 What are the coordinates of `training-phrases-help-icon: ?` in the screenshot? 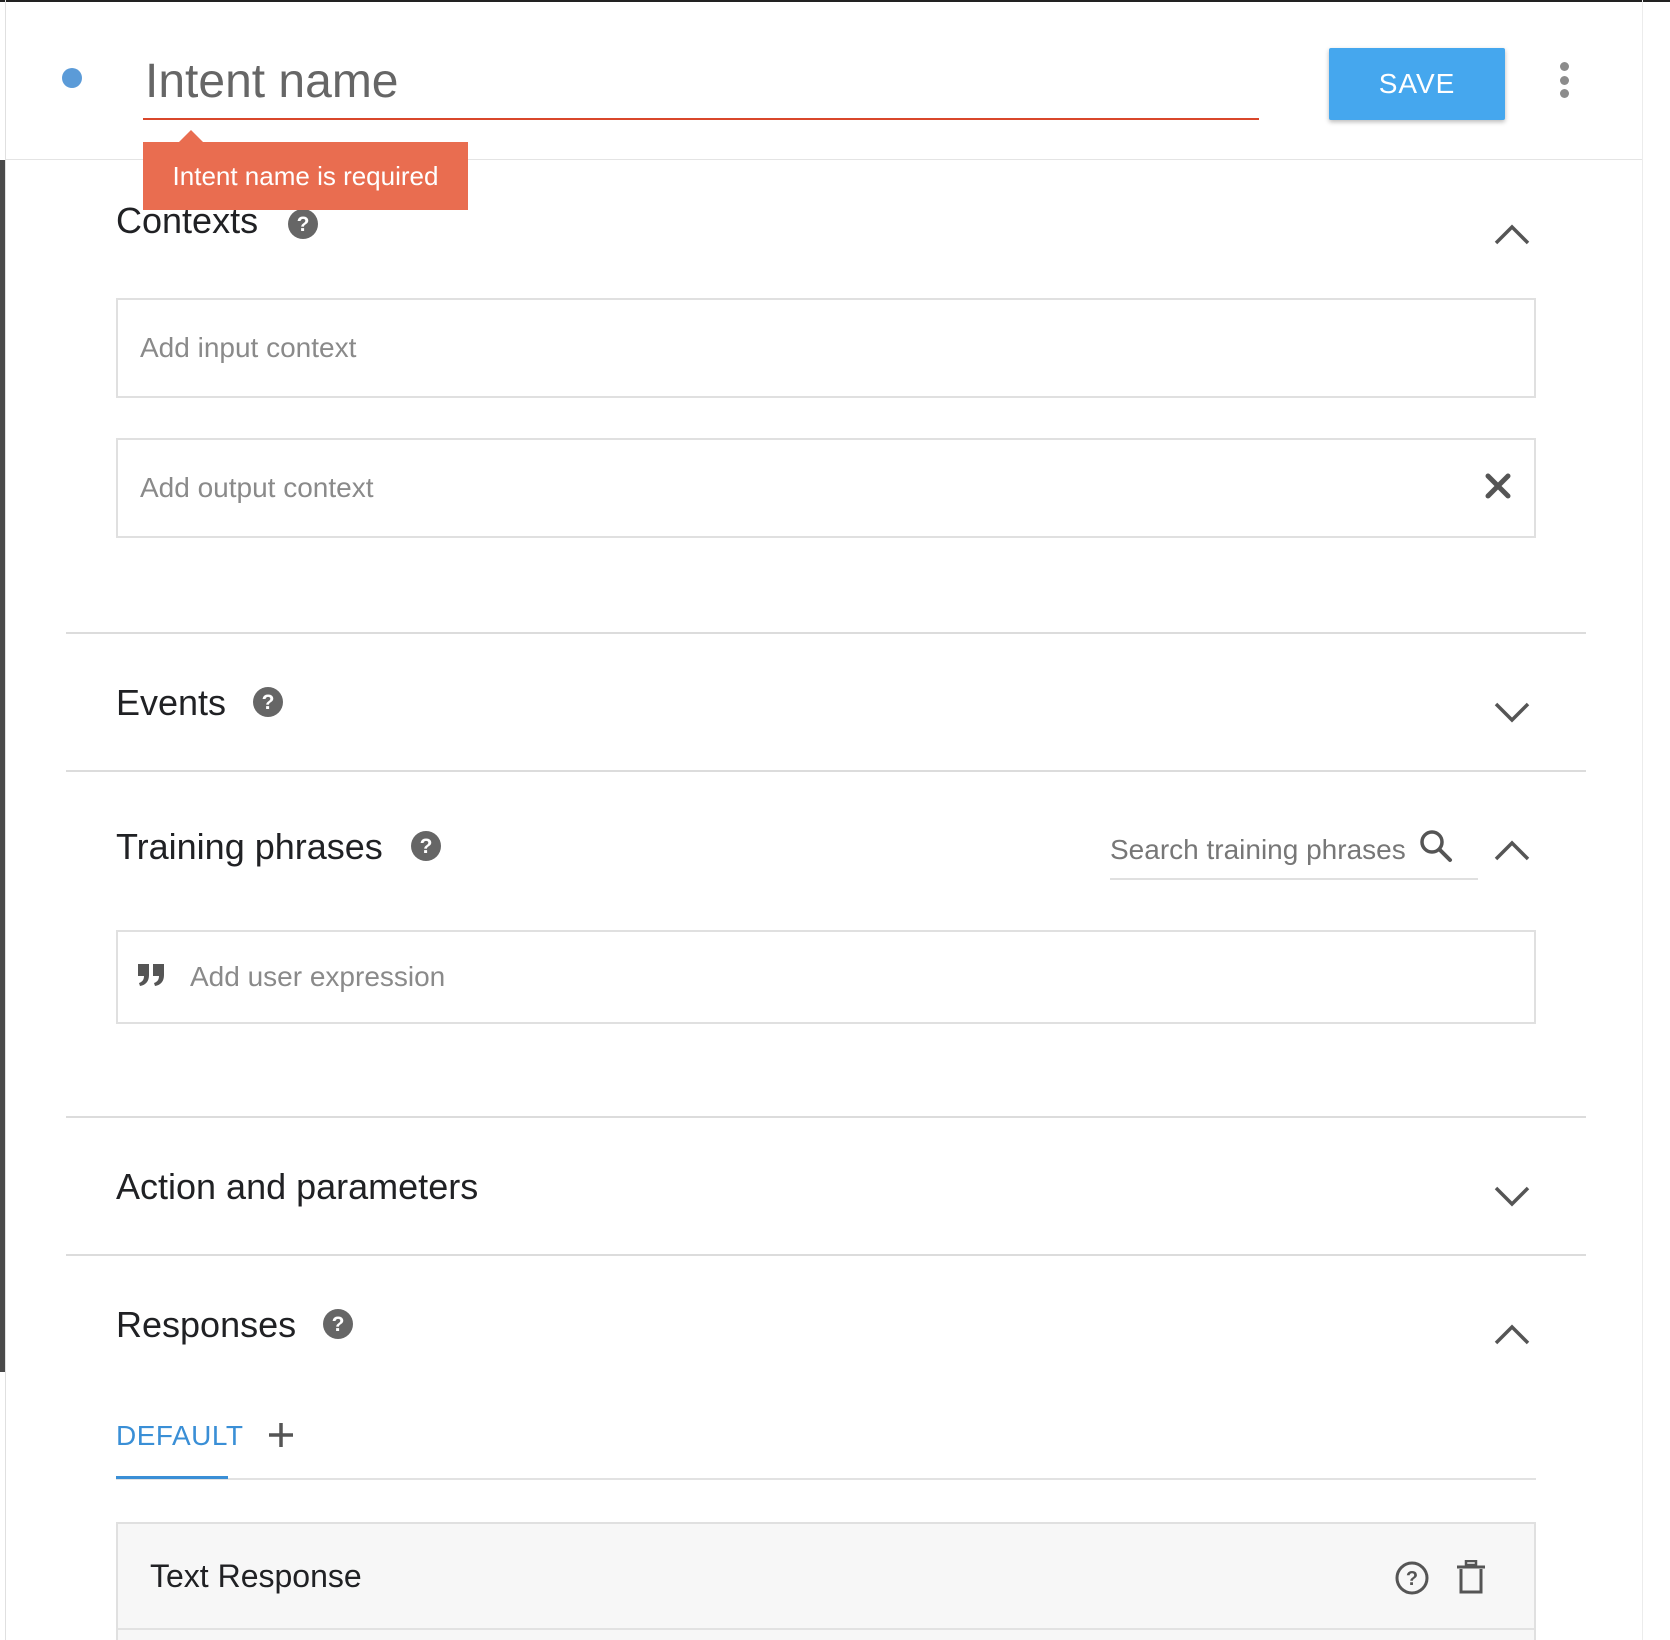 It's located at (426, 846).